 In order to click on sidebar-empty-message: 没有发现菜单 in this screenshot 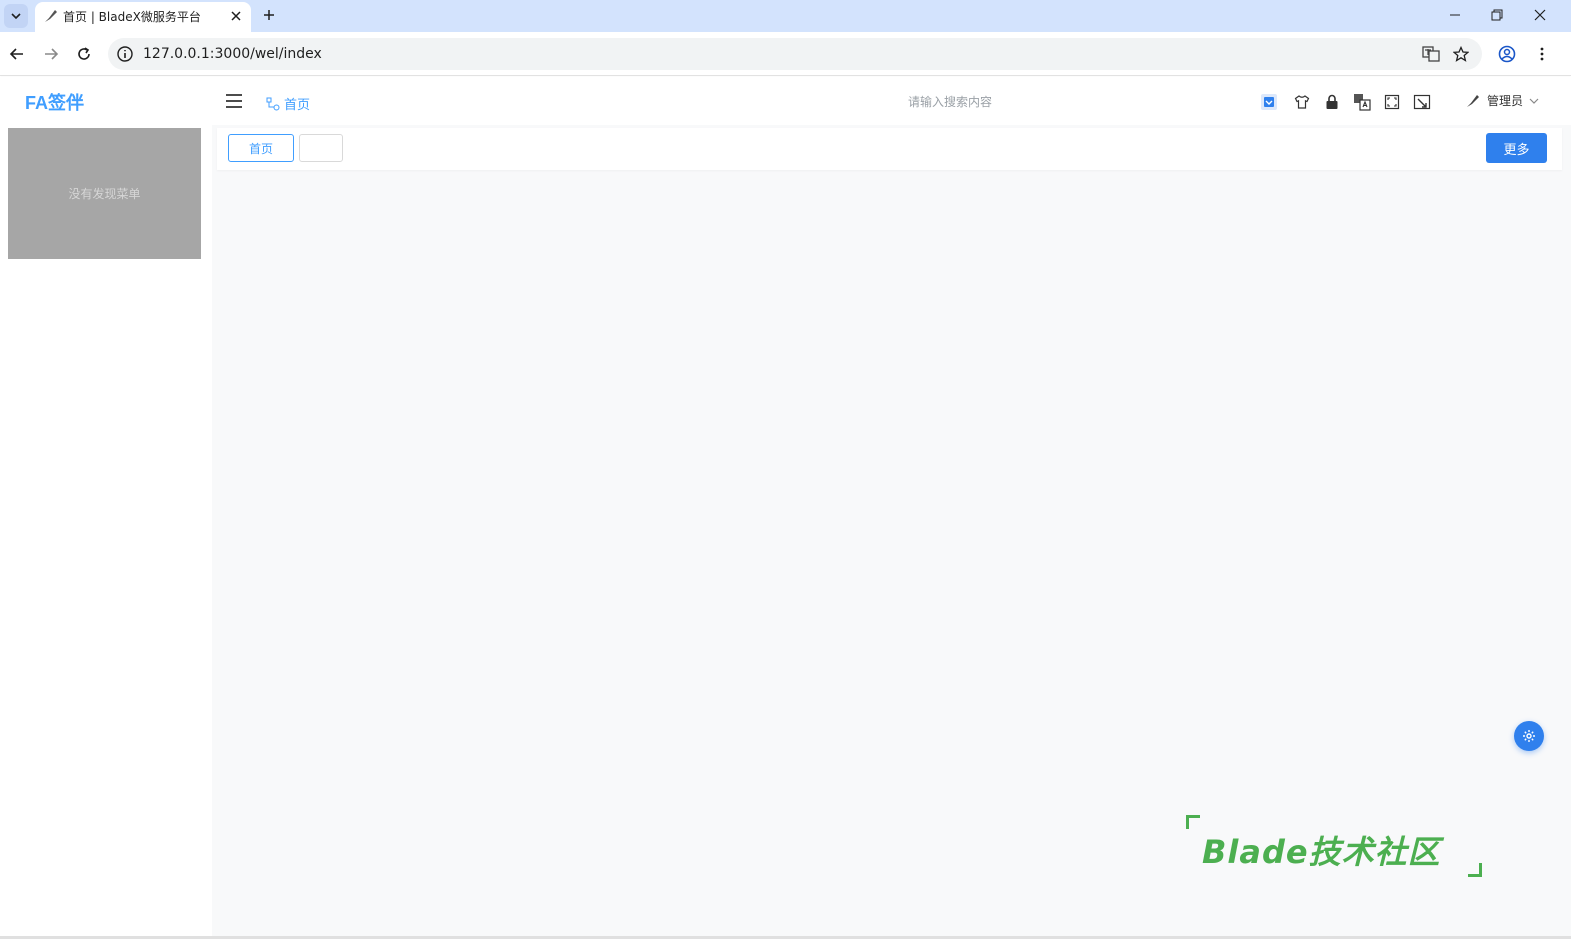, I will do `click(104, 193)`.